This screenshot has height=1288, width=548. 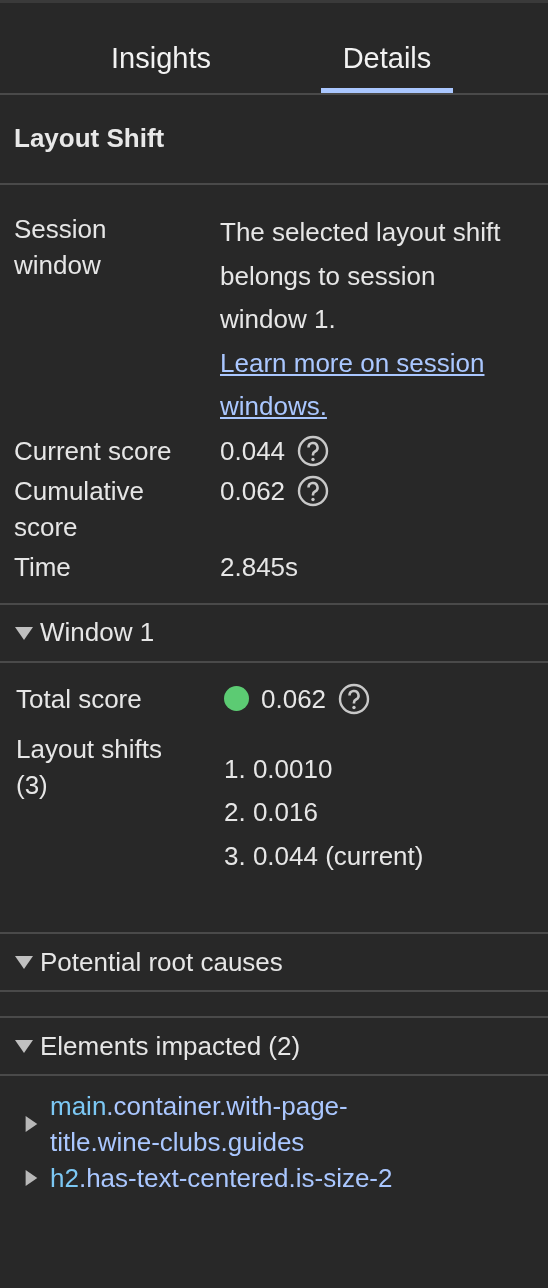 What do you see at coordinates (352, 385) in the screenshot?
I see `learn-more-link: Learn more on session windows.` at bounding box center [352, 385].